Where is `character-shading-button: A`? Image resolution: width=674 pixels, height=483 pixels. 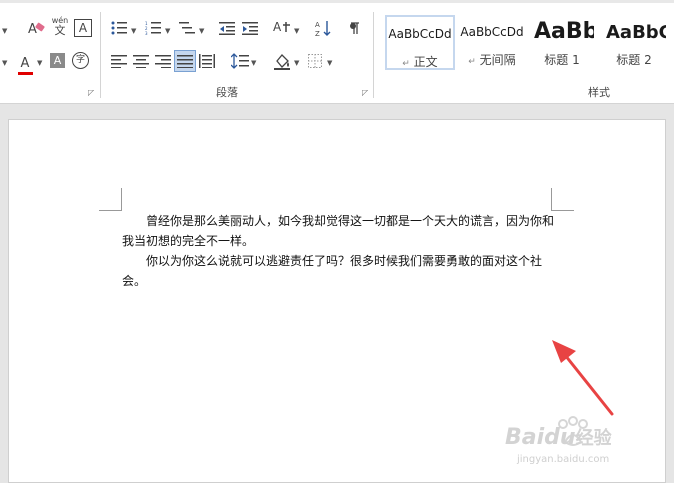
character-shading-button: A is located at coordinates (57, 60).